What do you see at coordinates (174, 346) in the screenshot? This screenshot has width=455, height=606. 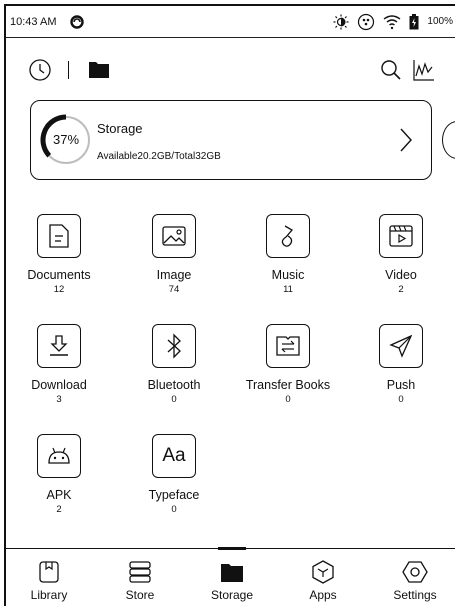 I see `bluetooth-icon` at bounding box center [174, 346].